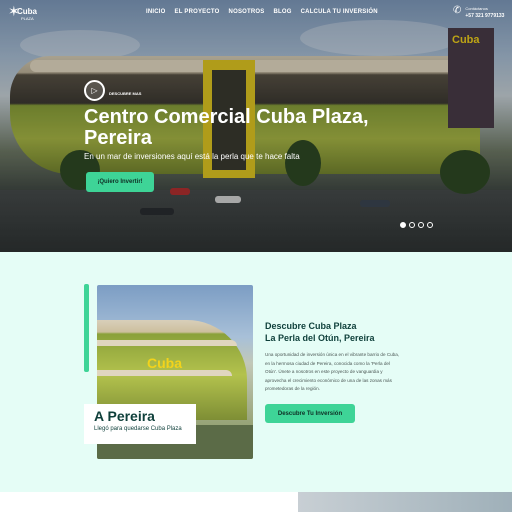 The width and height of the screenshot is (512, 512). What do you see at coordinates (311, 326) in the screenshot?
I see `discover-title-line1: Descubre Cuba Plaza` at bounding box center [311, 326].